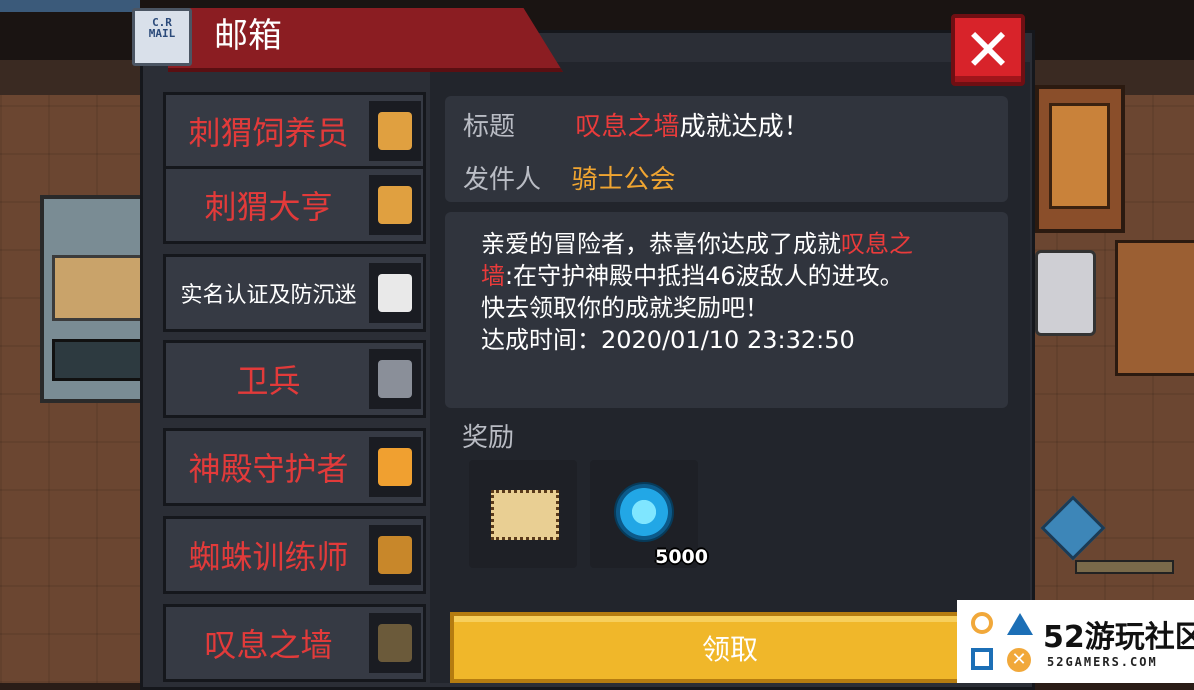 This screenshot has height=690, width=1194. Describe the element at coordinates (627, 127) in the screenshot. I see `mail-title-highlight: 叹息之墙` at that location.